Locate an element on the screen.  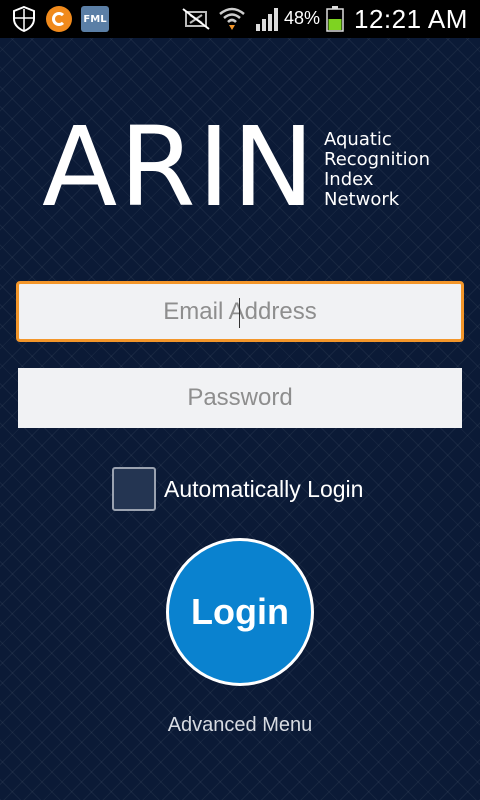
app-logo-subtitle: Aquatic Recognition Index Network is located at coordinates (377, 170).